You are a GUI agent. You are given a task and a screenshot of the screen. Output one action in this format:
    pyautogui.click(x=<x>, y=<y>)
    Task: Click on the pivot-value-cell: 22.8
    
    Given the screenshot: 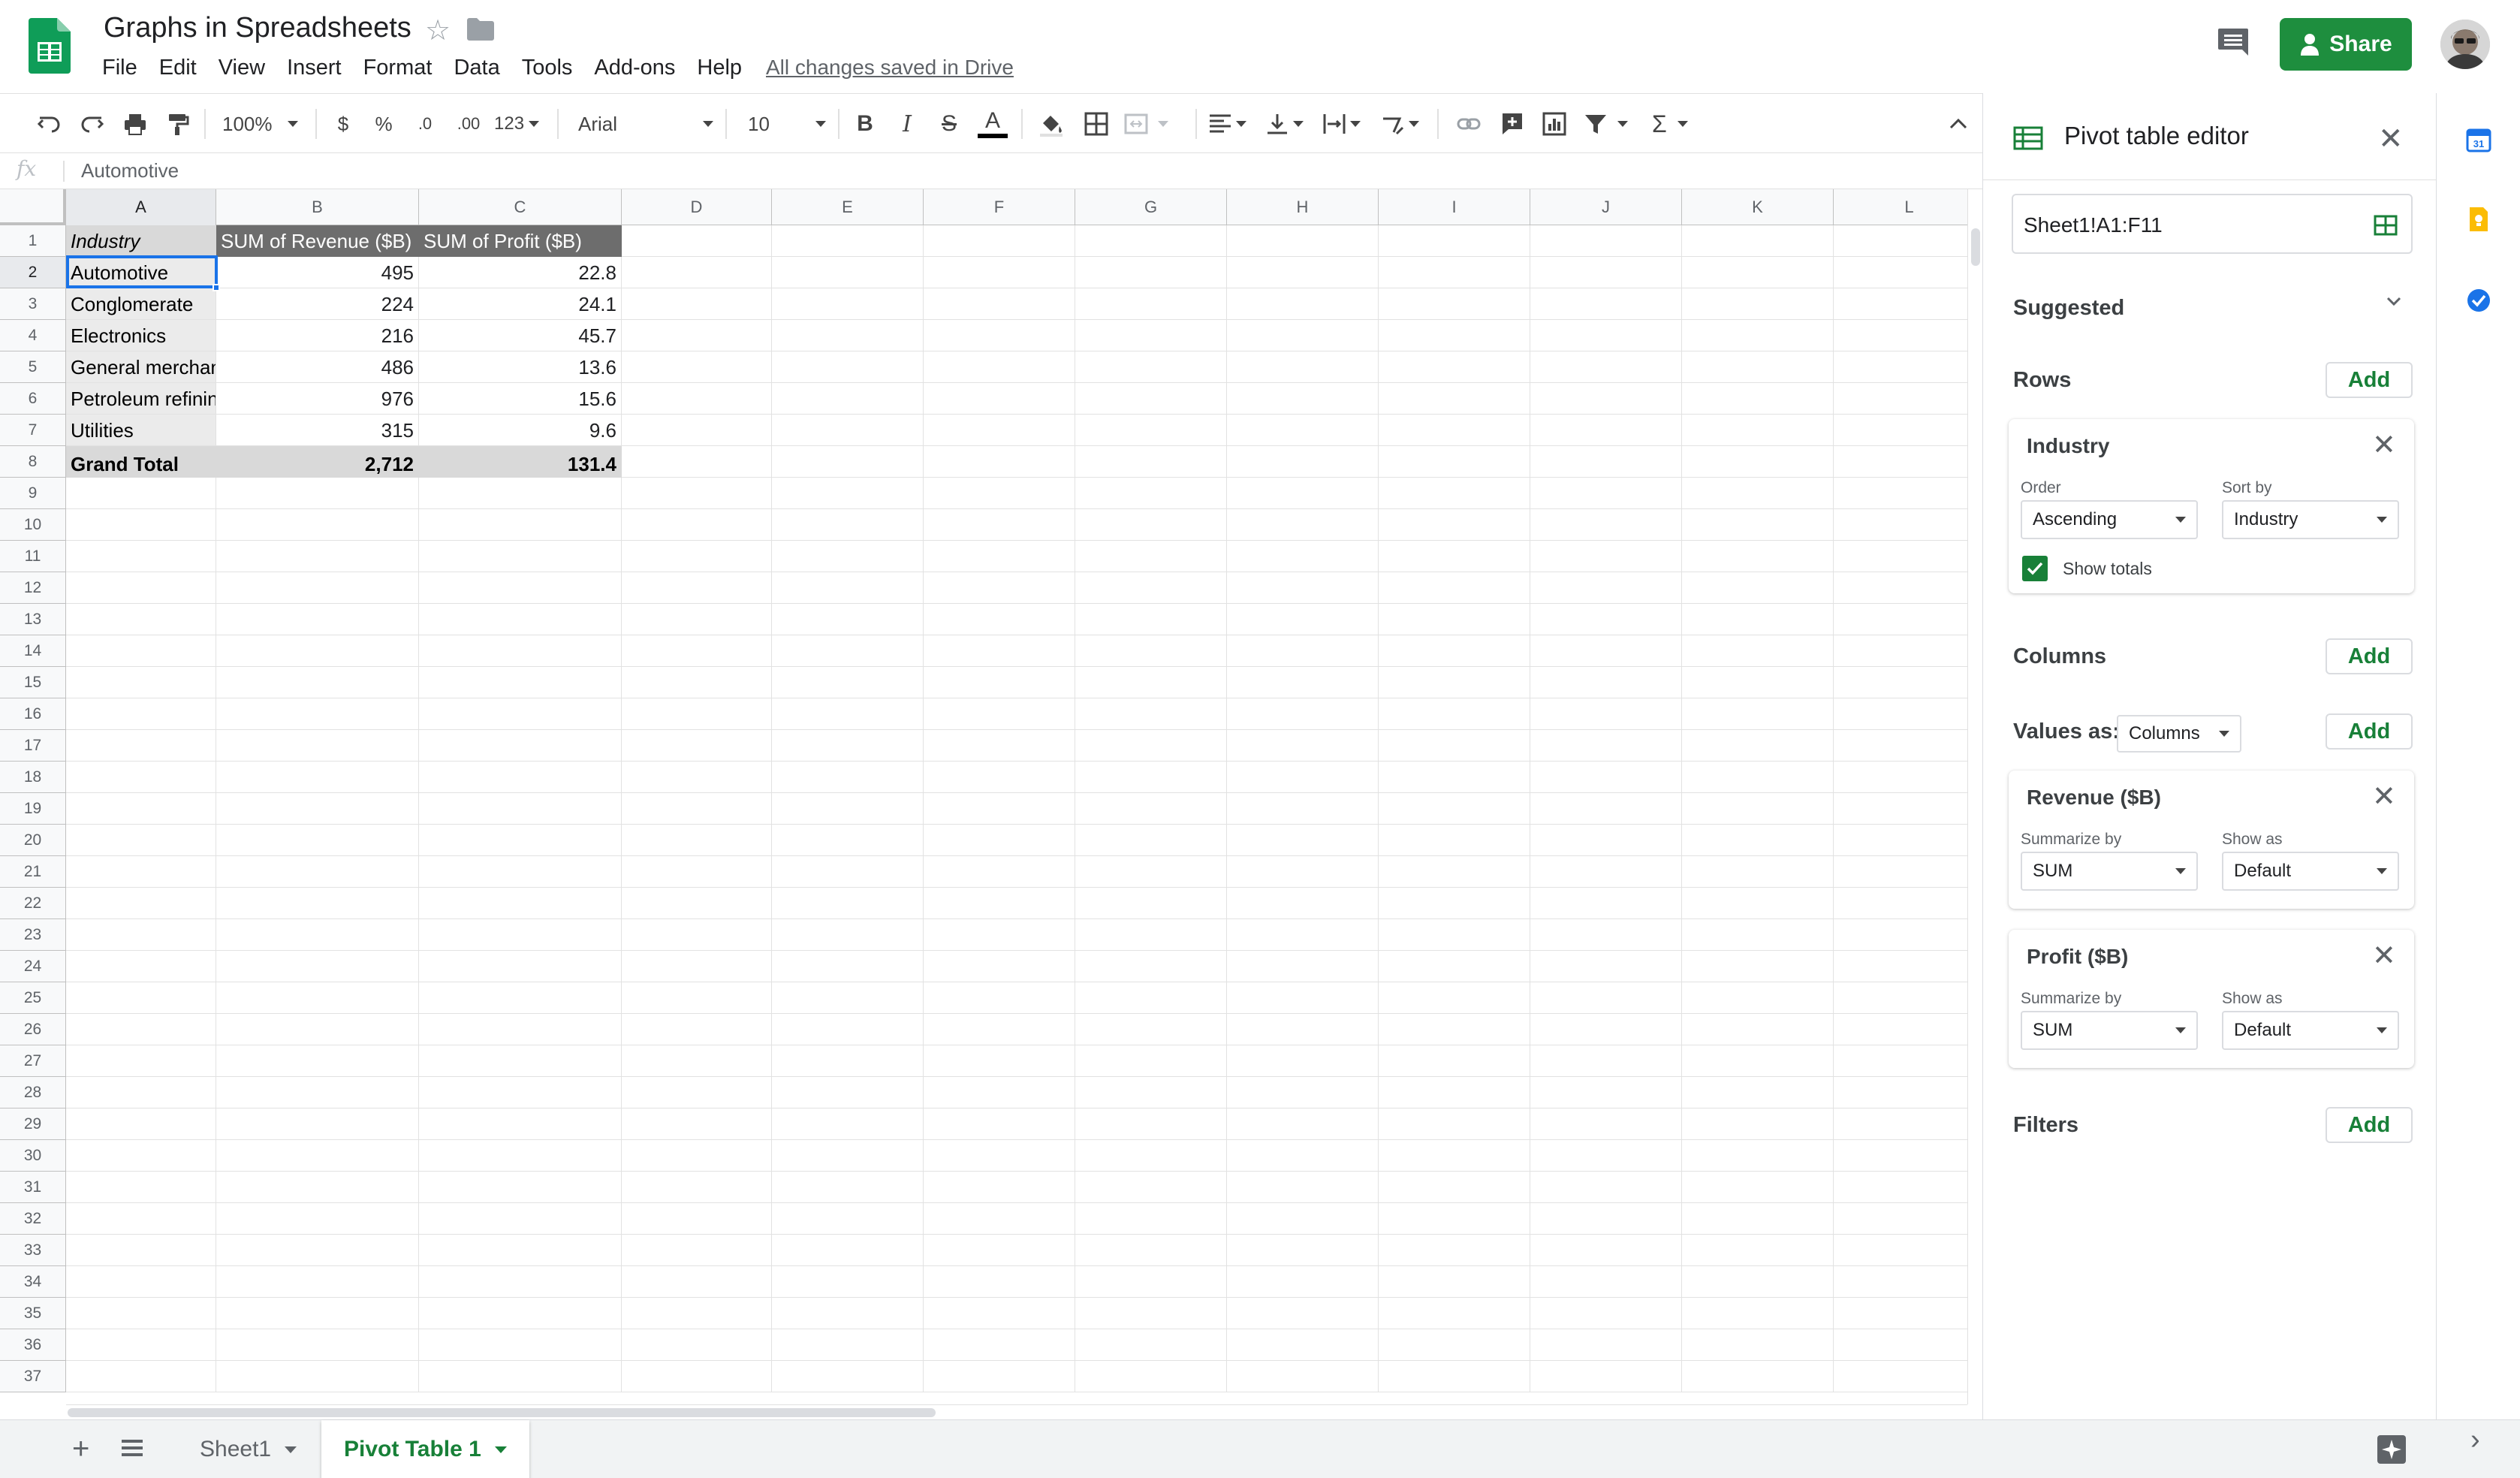 What is the action you would take?
    pyautogui.click(x=520, y=272)
    